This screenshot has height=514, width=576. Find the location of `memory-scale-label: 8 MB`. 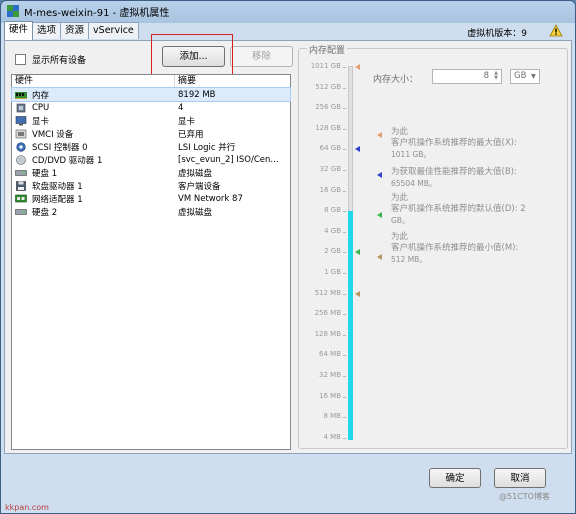

memory-scale-label: 8 MB is located at coordinates (332, 416).